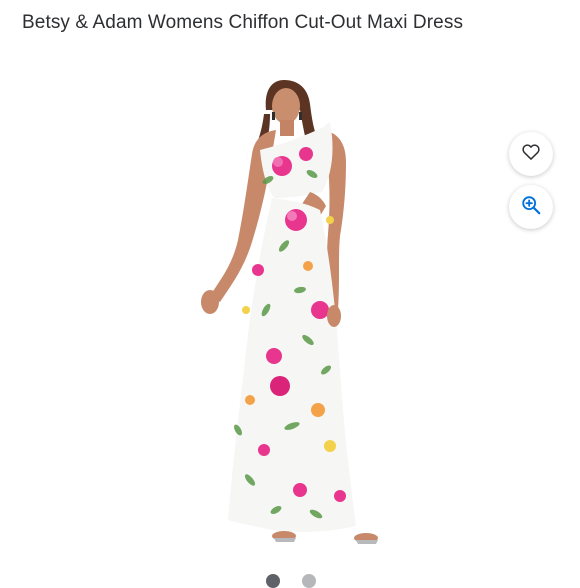 The image size is (580, 588). I want to click on zoom-in-icon, so click(531, 207).